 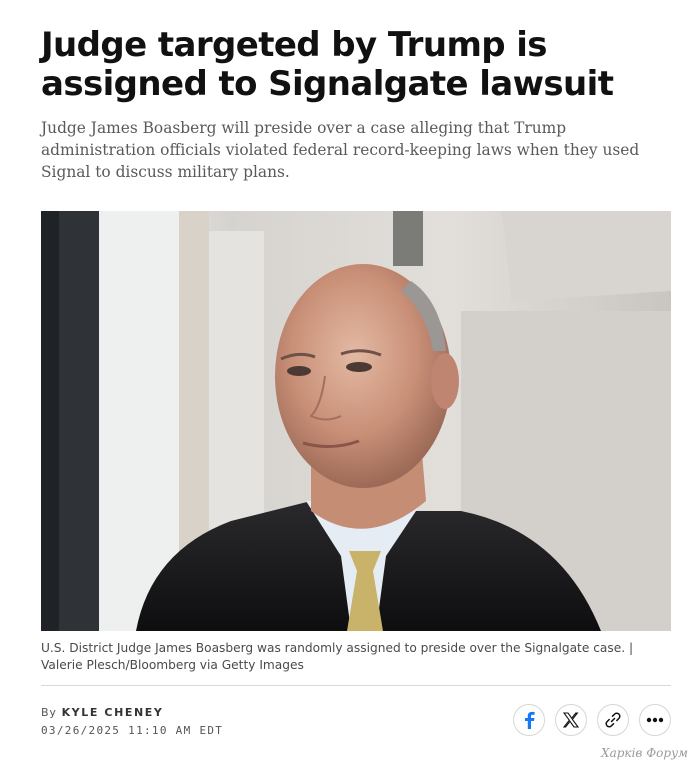 I want to click on author-name: KYLE CHENEY, so click(x=113, y=712).